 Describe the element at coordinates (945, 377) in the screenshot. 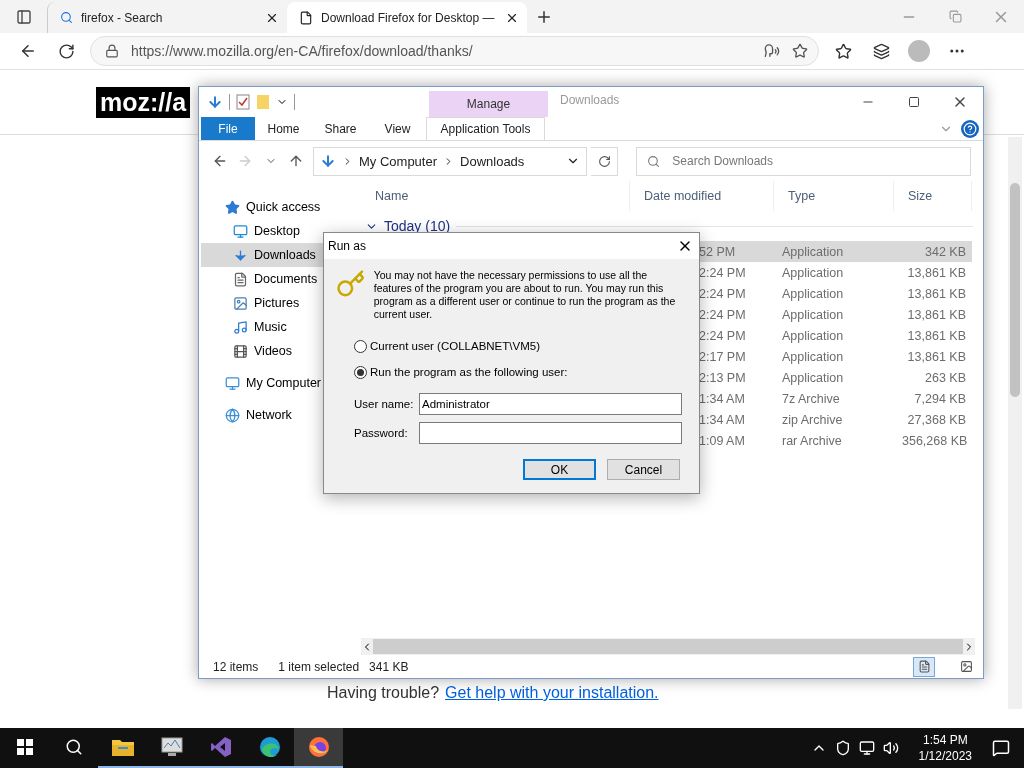

I see `size-cell: 263 KB` at that location.